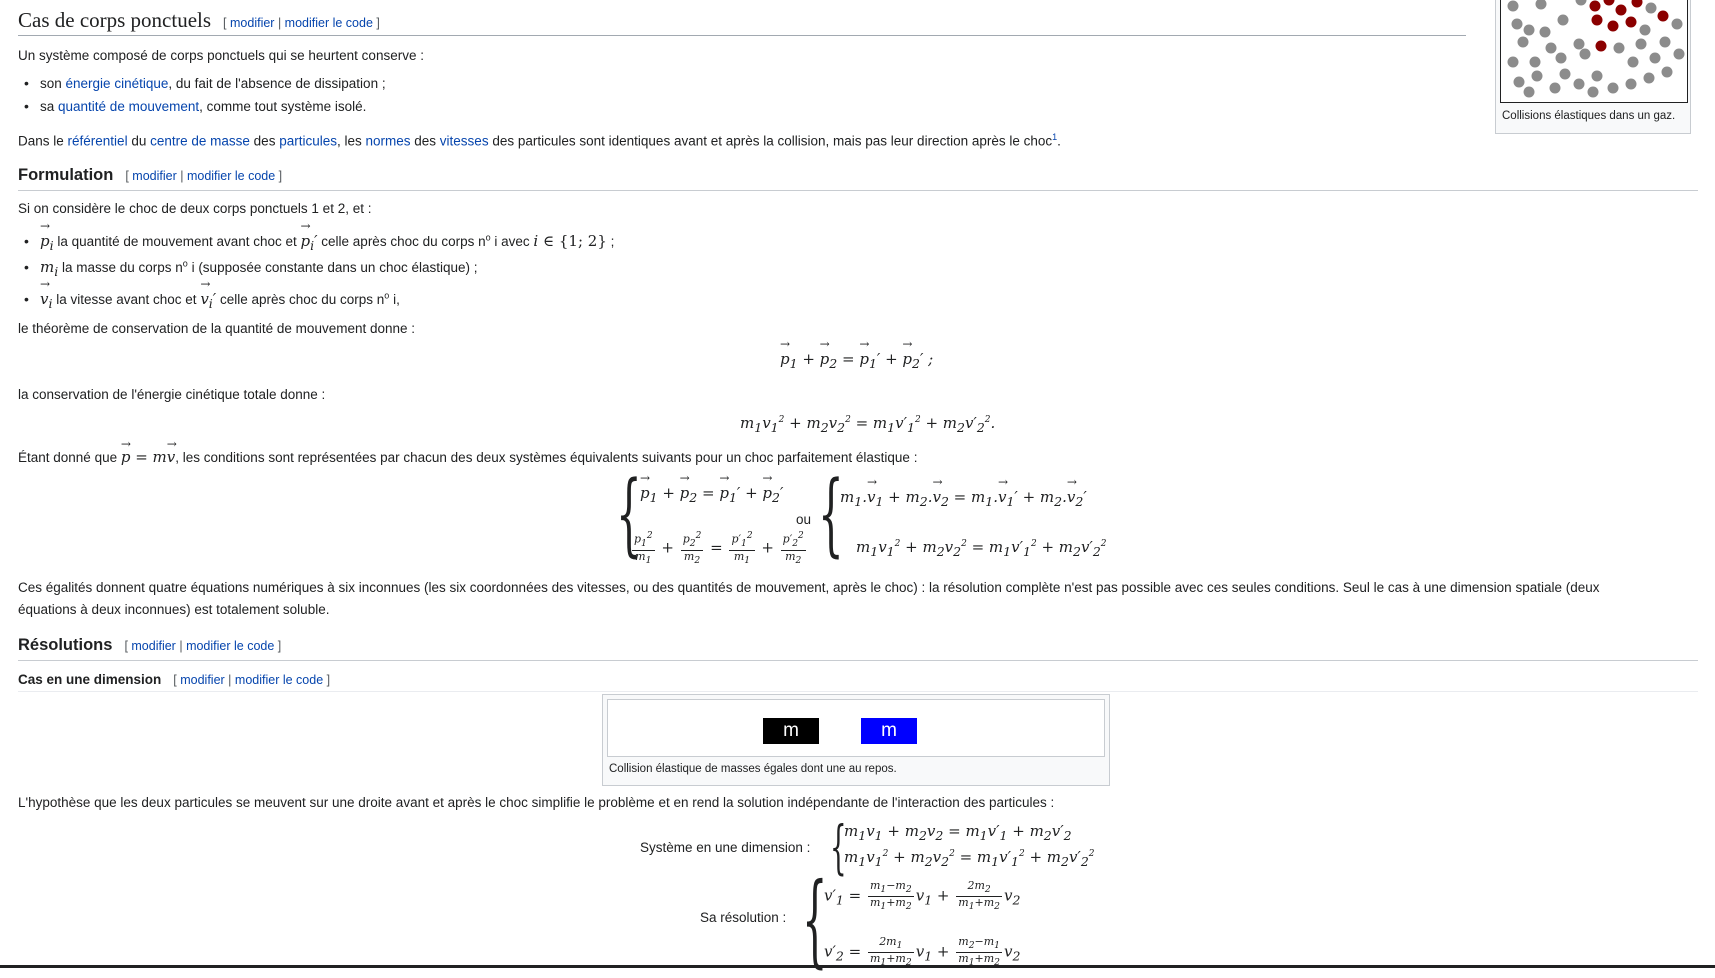  I want to click on link-referentiel: référentiel, so click(98, 141).